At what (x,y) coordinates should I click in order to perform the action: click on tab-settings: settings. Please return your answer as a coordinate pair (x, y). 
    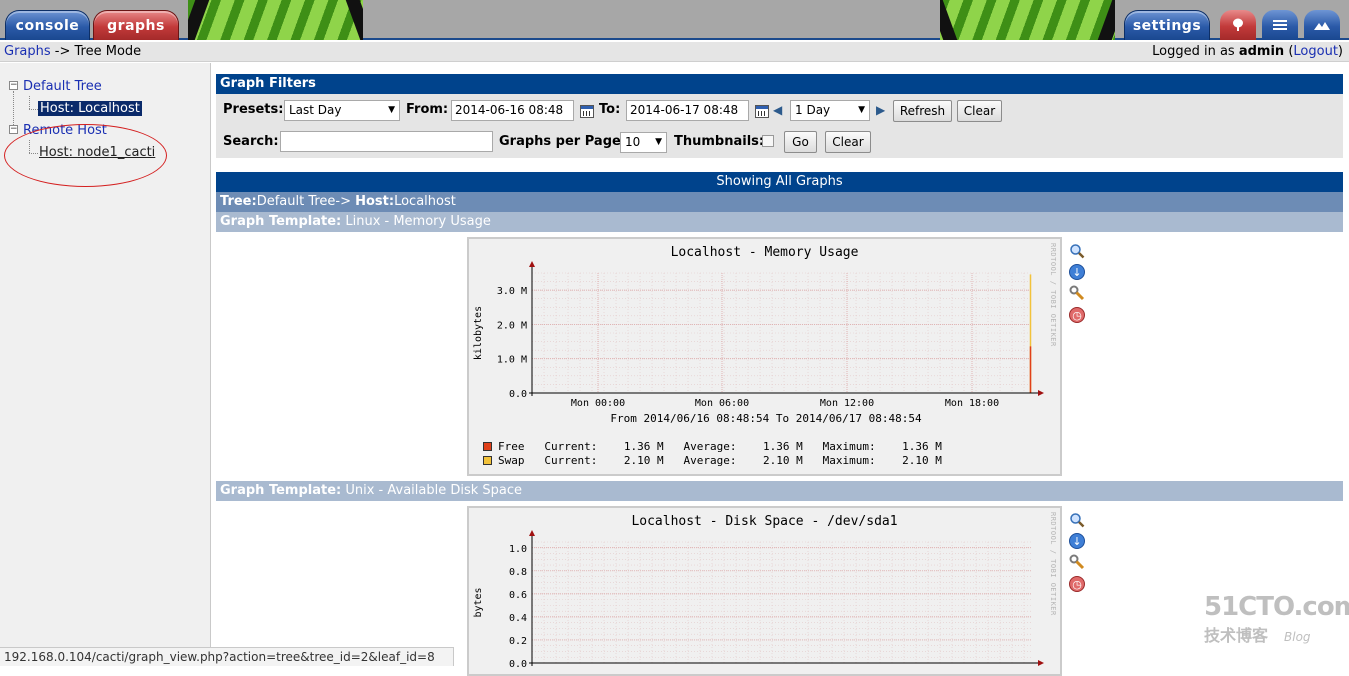
    Looking at the image, I should click on (1167, 25).